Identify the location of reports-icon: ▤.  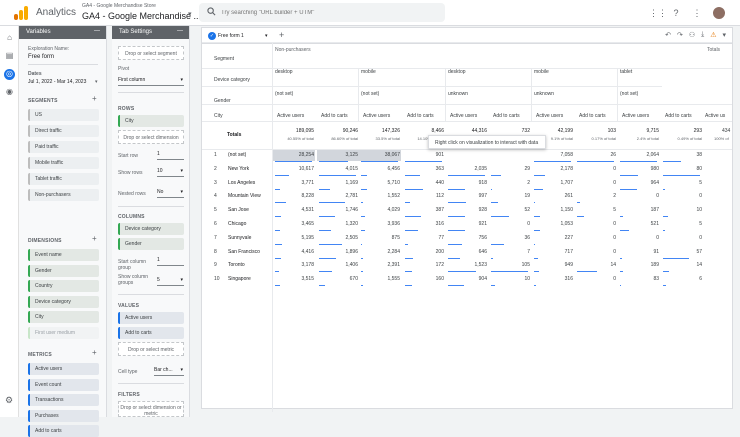
(9, 56).